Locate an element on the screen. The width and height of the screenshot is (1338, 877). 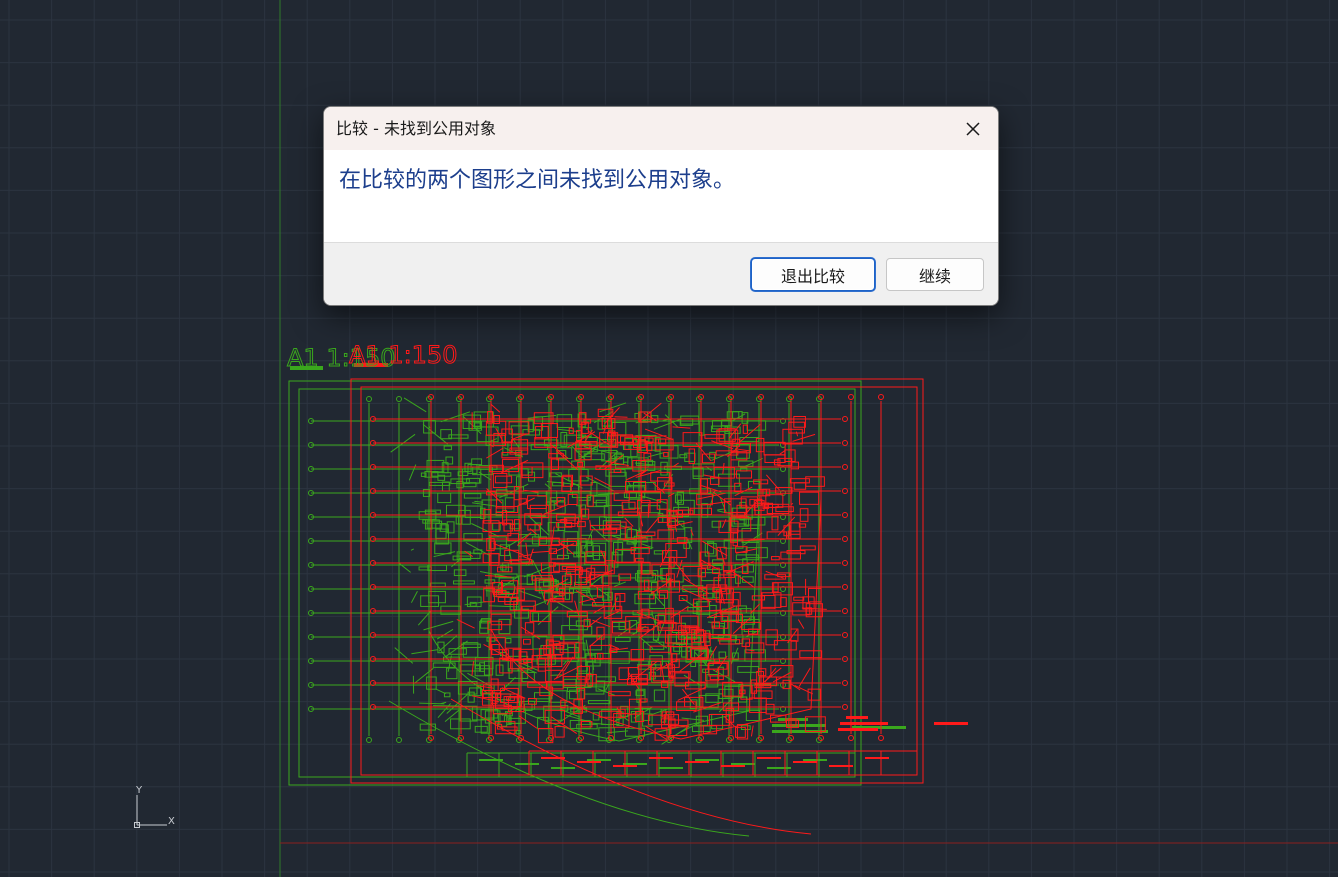
continue-button: 继续 is located at coordinates (935, 274).